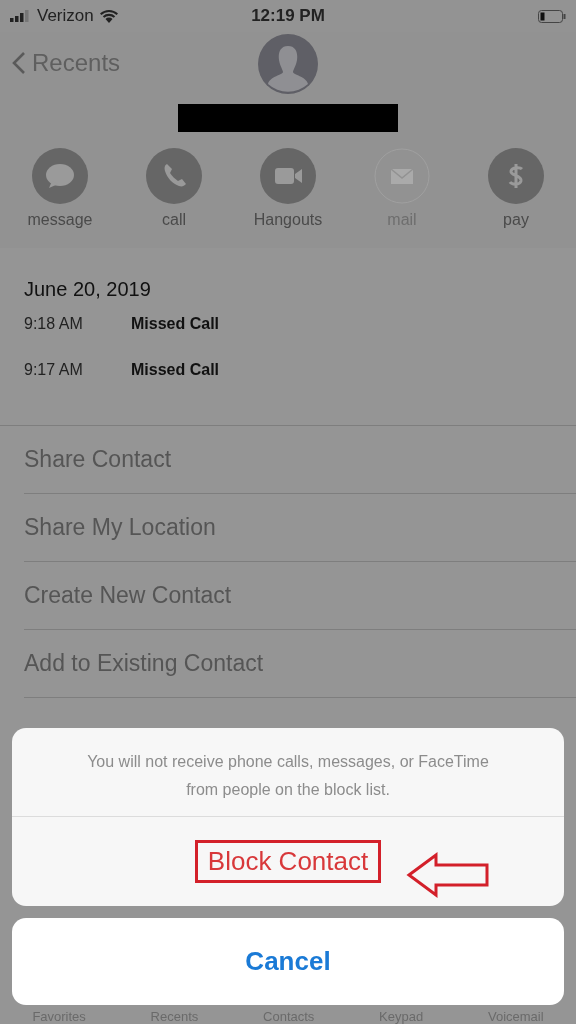  What do you see at coordinates (21, 16) in the screenshot?
I see `signal-icon` at bounding box center [21, 16].